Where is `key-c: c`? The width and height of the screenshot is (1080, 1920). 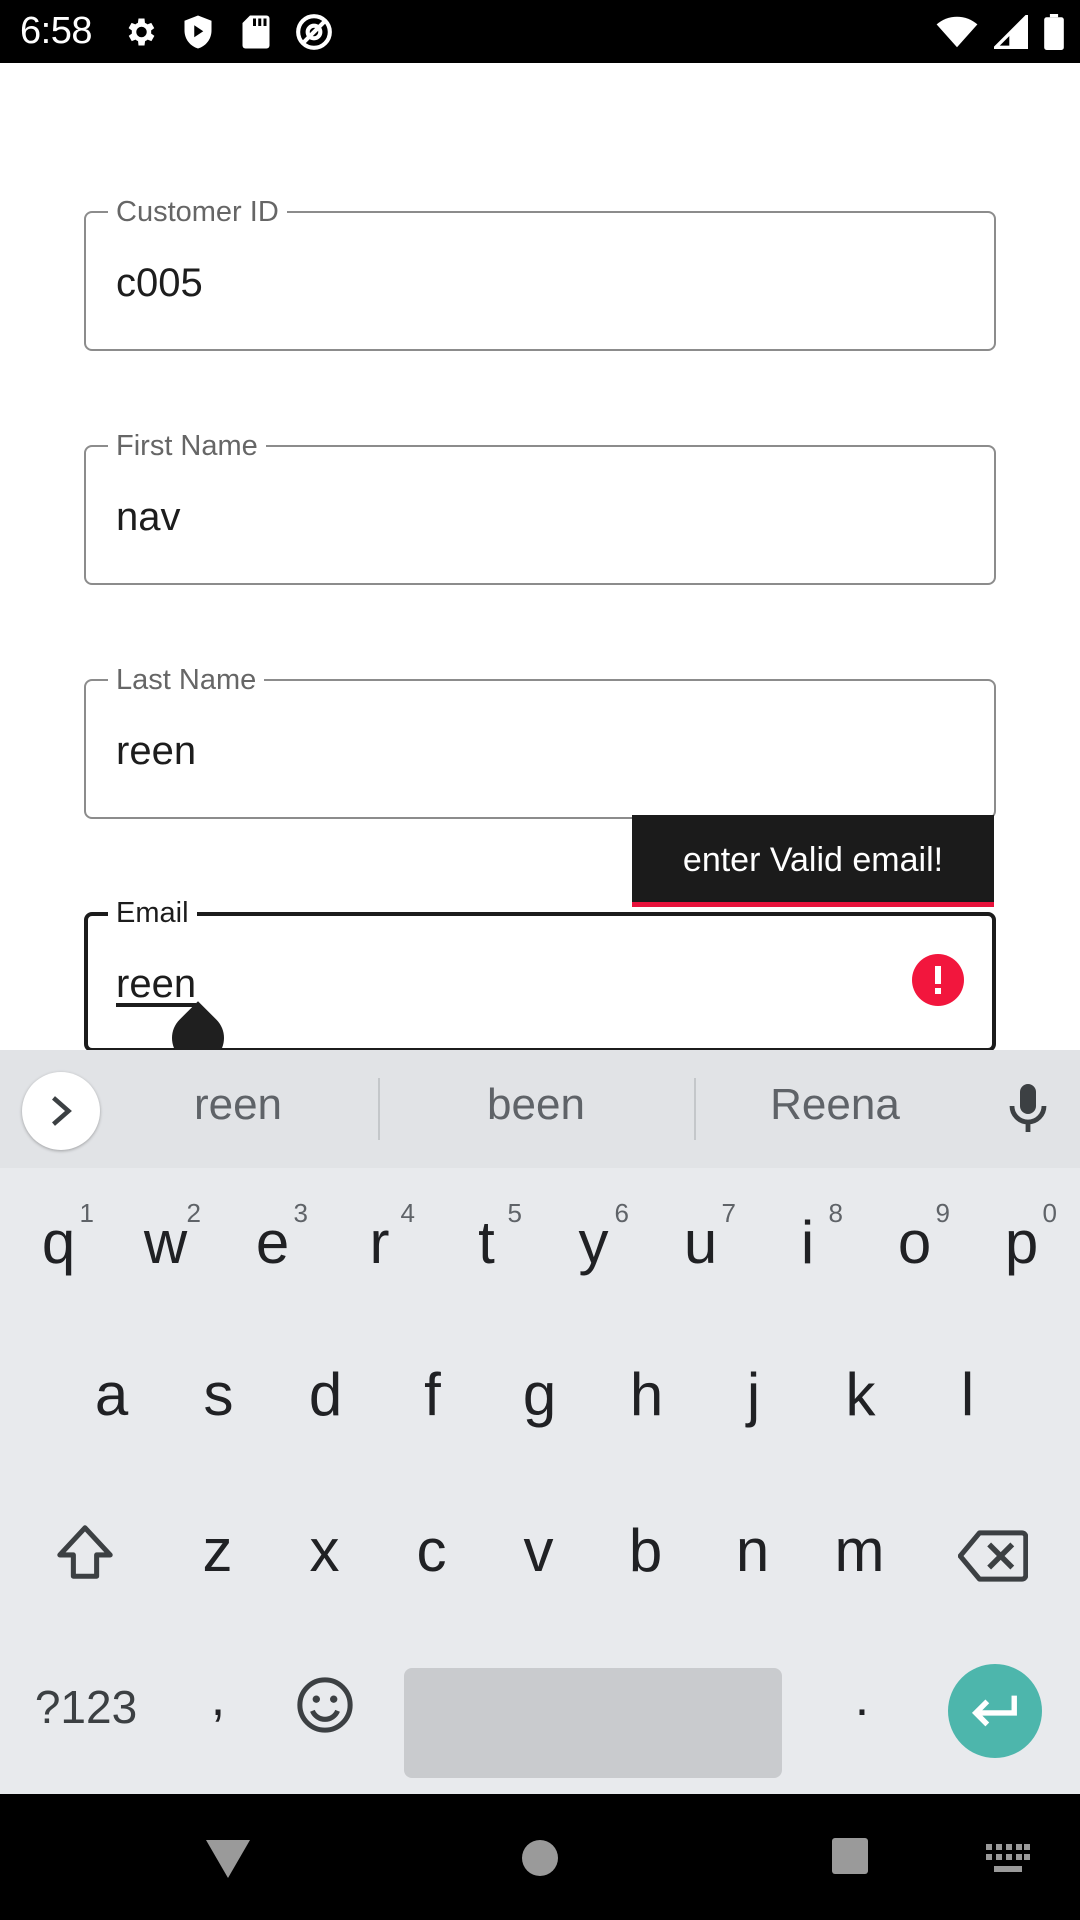 key-c: c is located at coordinates (431, 1550).